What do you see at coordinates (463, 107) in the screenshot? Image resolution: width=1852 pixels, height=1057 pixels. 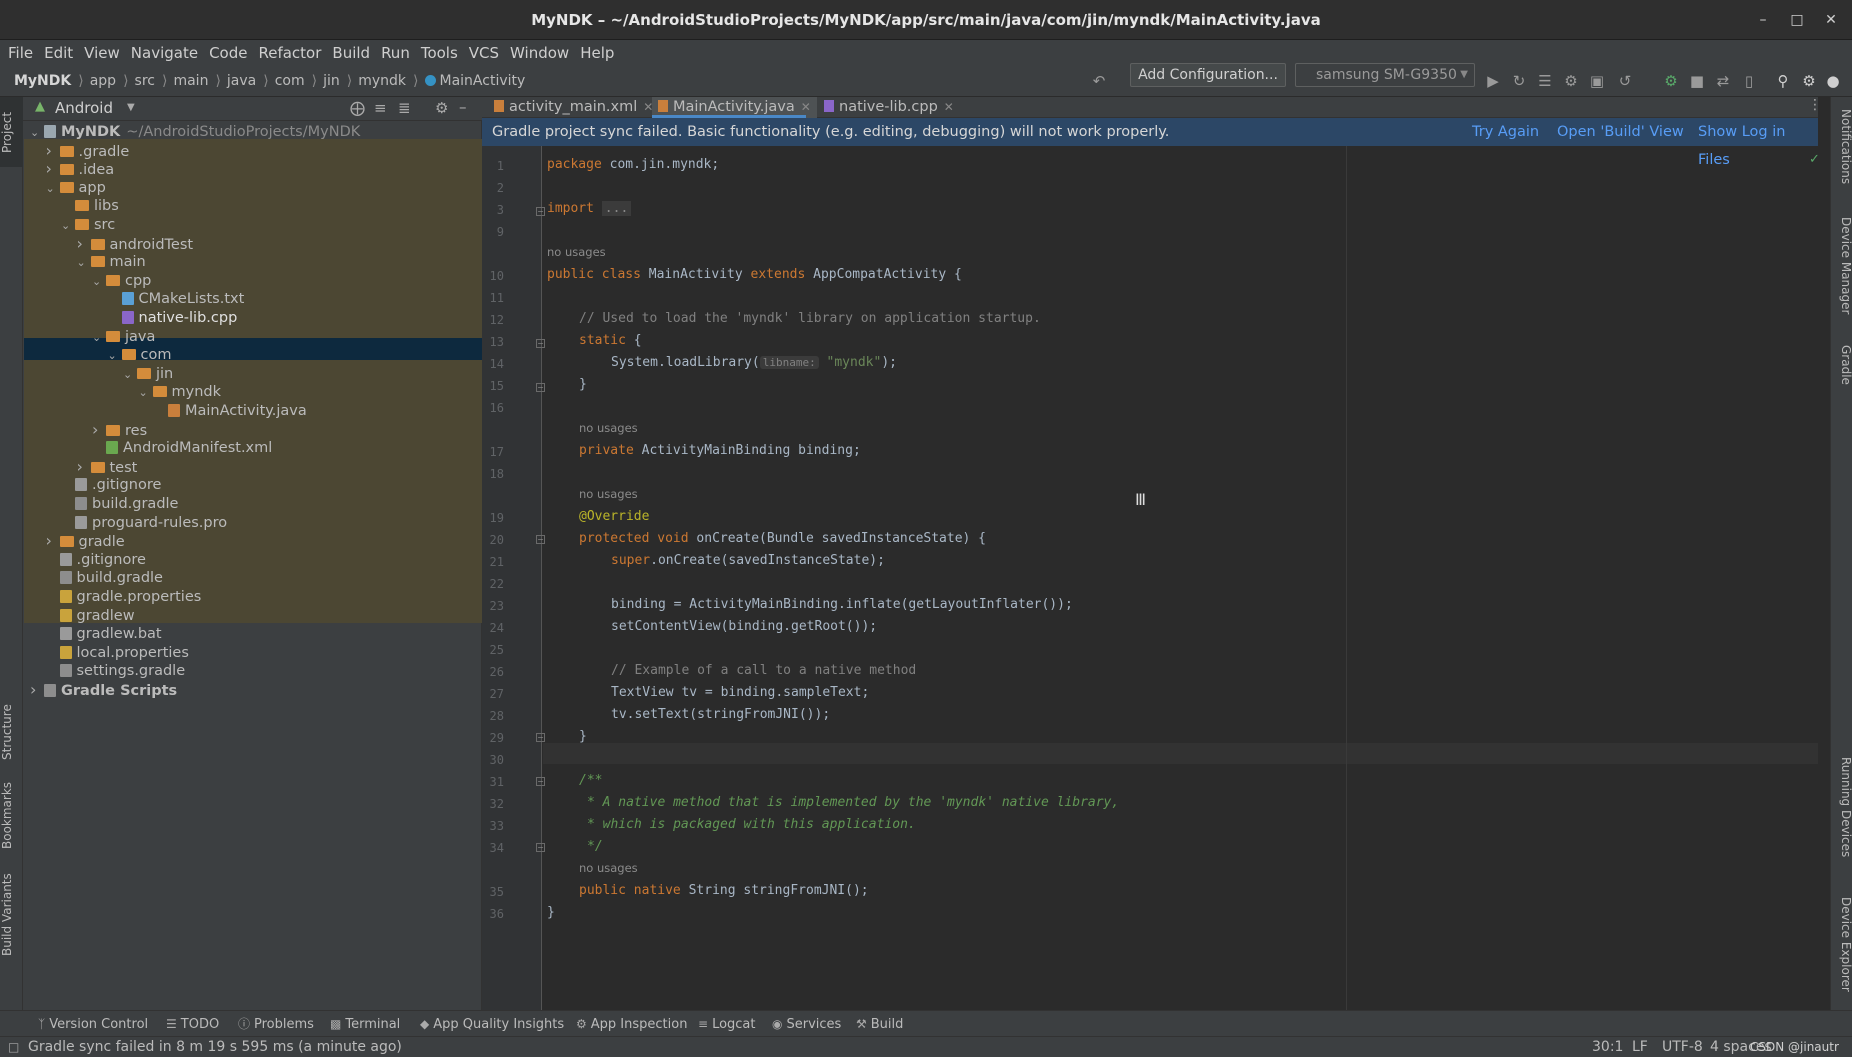 I see `hide-panel-icon: –` at bounding box center [463, 107].